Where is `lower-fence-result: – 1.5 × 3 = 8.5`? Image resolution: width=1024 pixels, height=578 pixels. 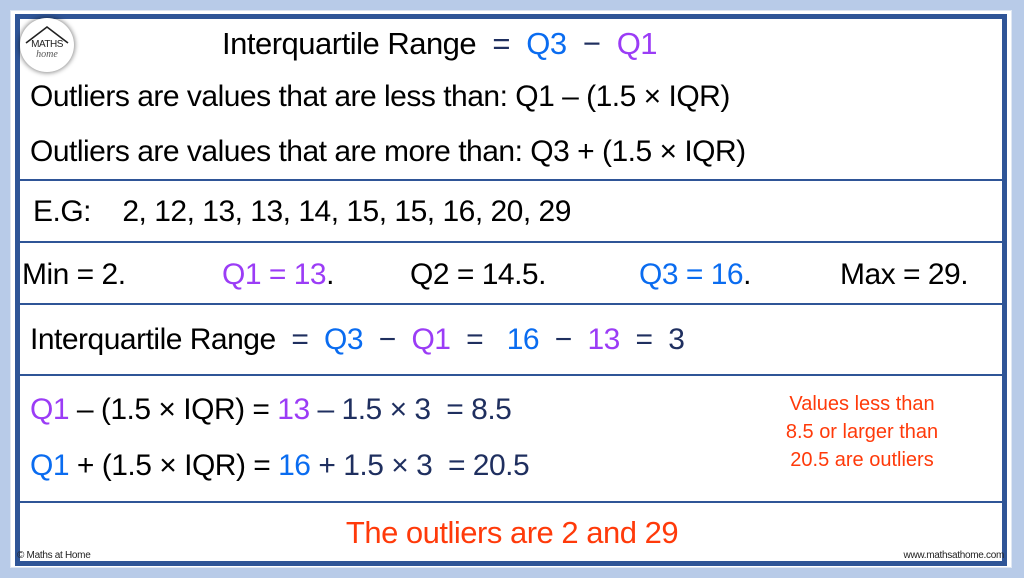 lower-fence-result: – 1.5 × 3 = 8.5 is located at coordinates (410, 409).